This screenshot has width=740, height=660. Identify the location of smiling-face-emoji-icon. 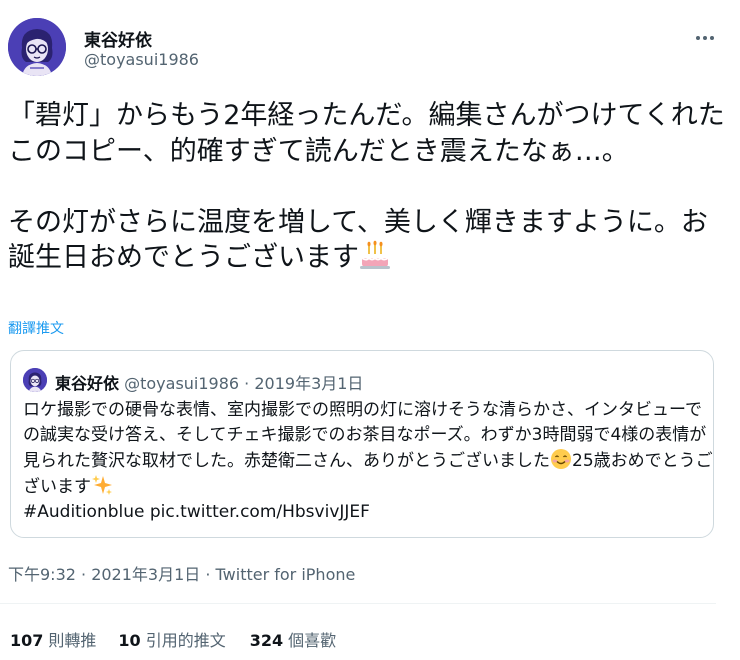
(561, 459).